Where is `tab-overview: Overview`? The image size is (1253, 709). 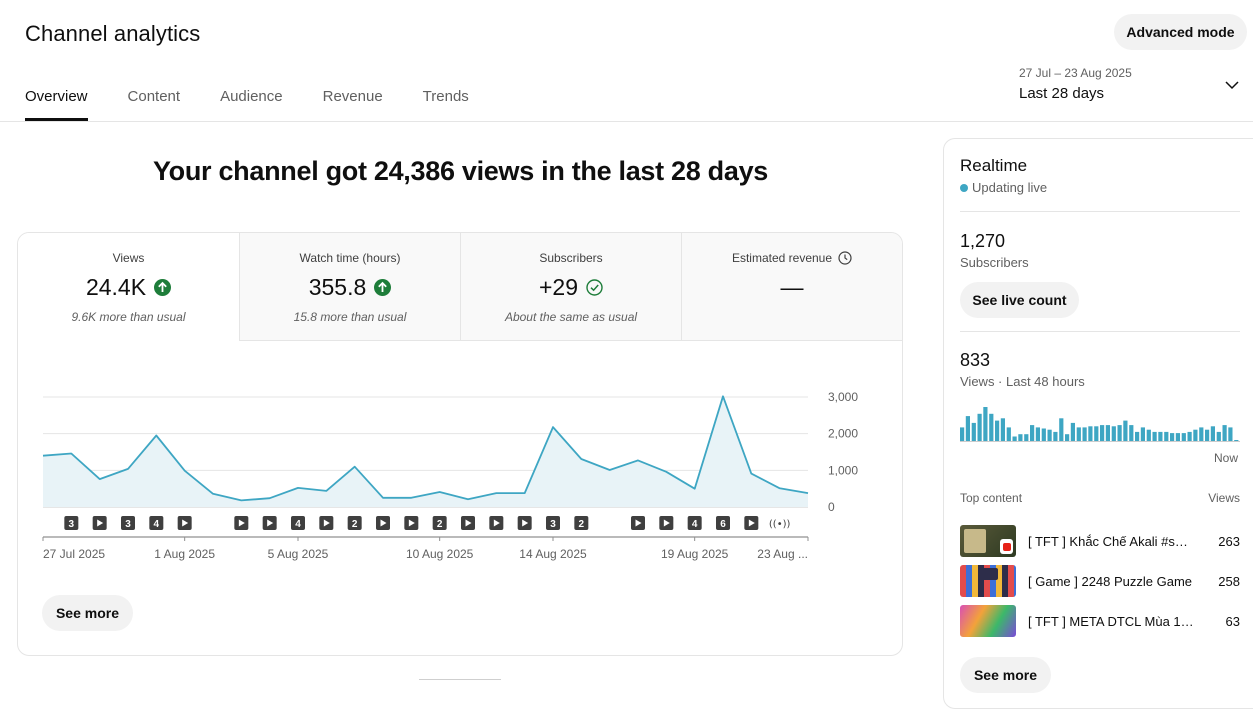 tab-overview: Overview is located at coordinates (56, 104).